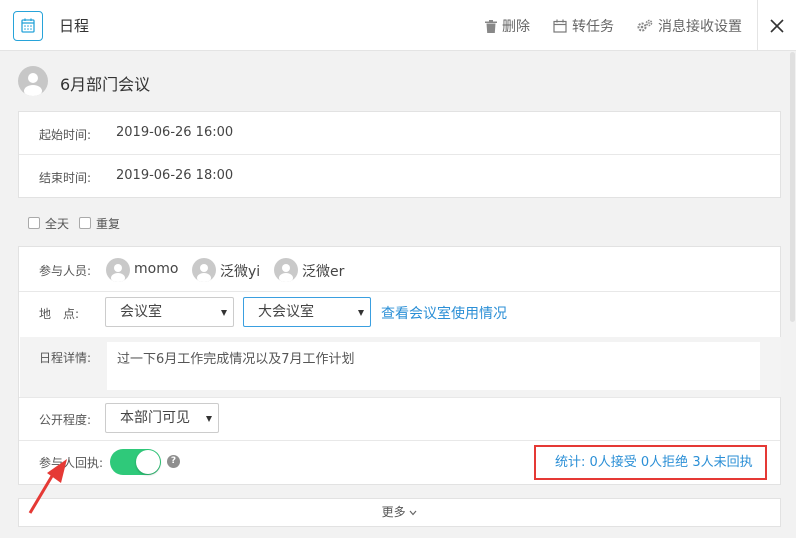 The image size is (796, 538). Describe the element at coordinates (560, 26) in the screenshot. I see `calendar-small-icon` at that location.